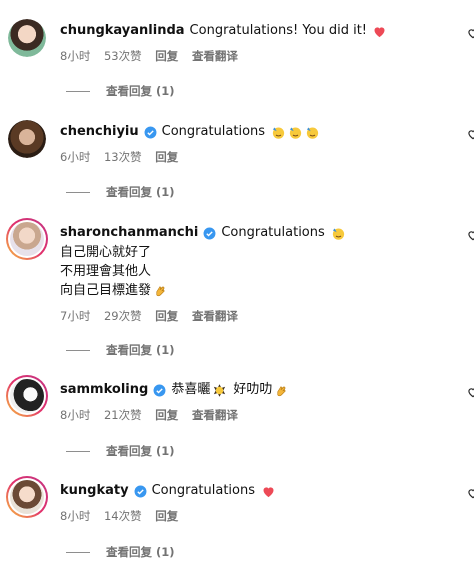  What do you see at coordinates (123, 56) in the screenshot?
I see `like-count: 53次赞` at bounding box center [123, 56].